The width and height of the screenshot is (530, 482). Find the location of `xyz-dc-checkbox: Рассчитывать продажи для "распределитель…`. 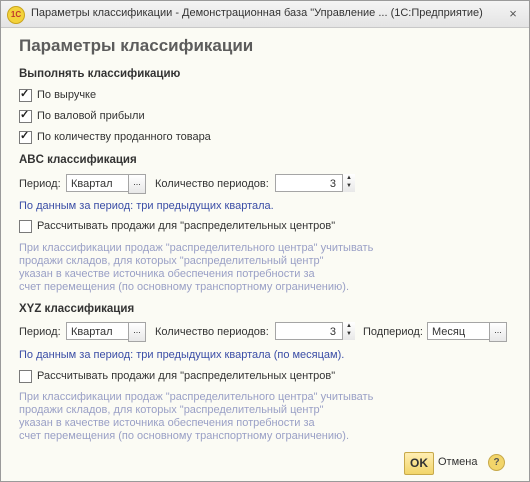

xyz-dc-checkbox: Рассчитывать продажи для "распределитель… is located at coordinates (177, 376).